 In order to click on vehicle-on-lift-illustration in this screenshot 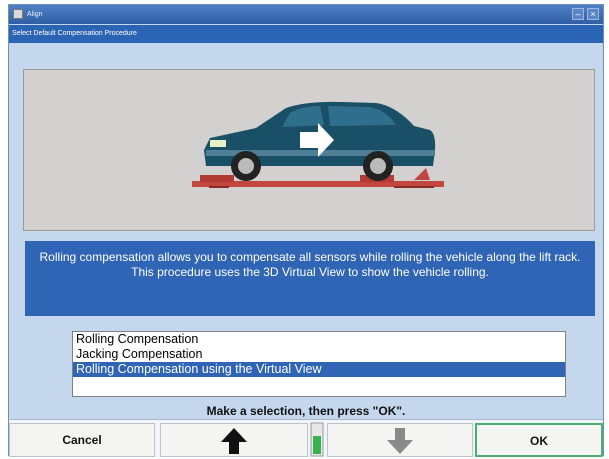, I will do `click(318, 144)`.